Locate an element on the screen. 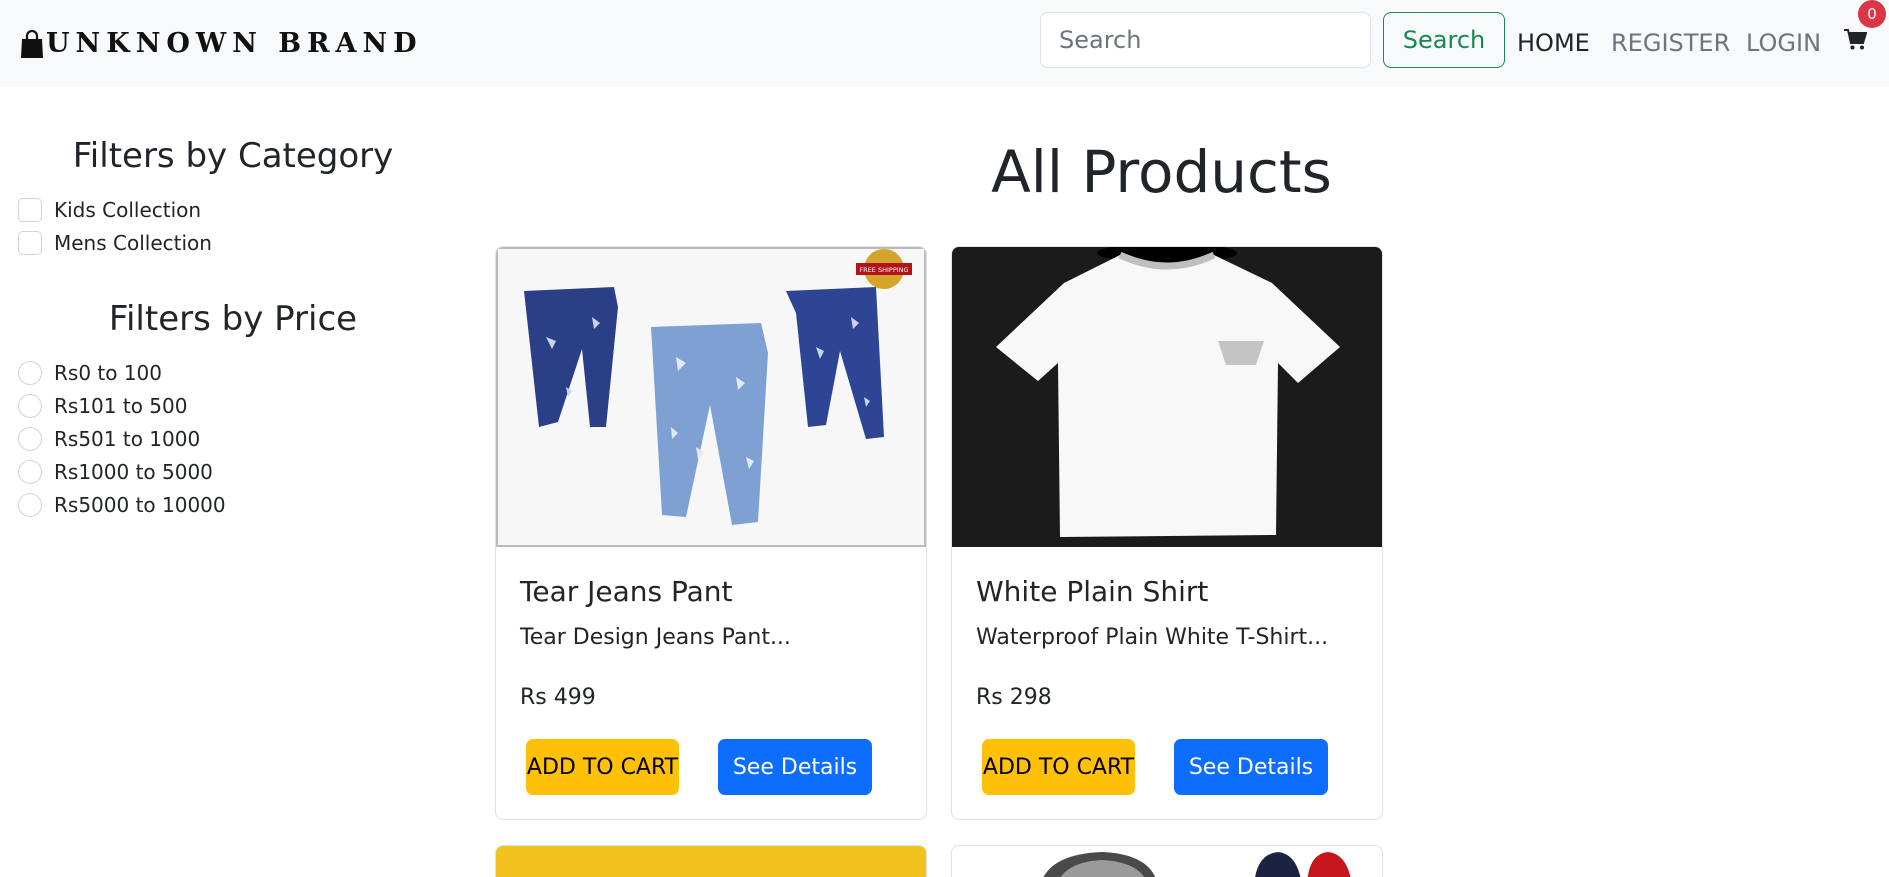 Image resolution: width=1889 pixels, height=877 pixels. nav-register-link: REGISTER is located at coordinates (1670, 43).